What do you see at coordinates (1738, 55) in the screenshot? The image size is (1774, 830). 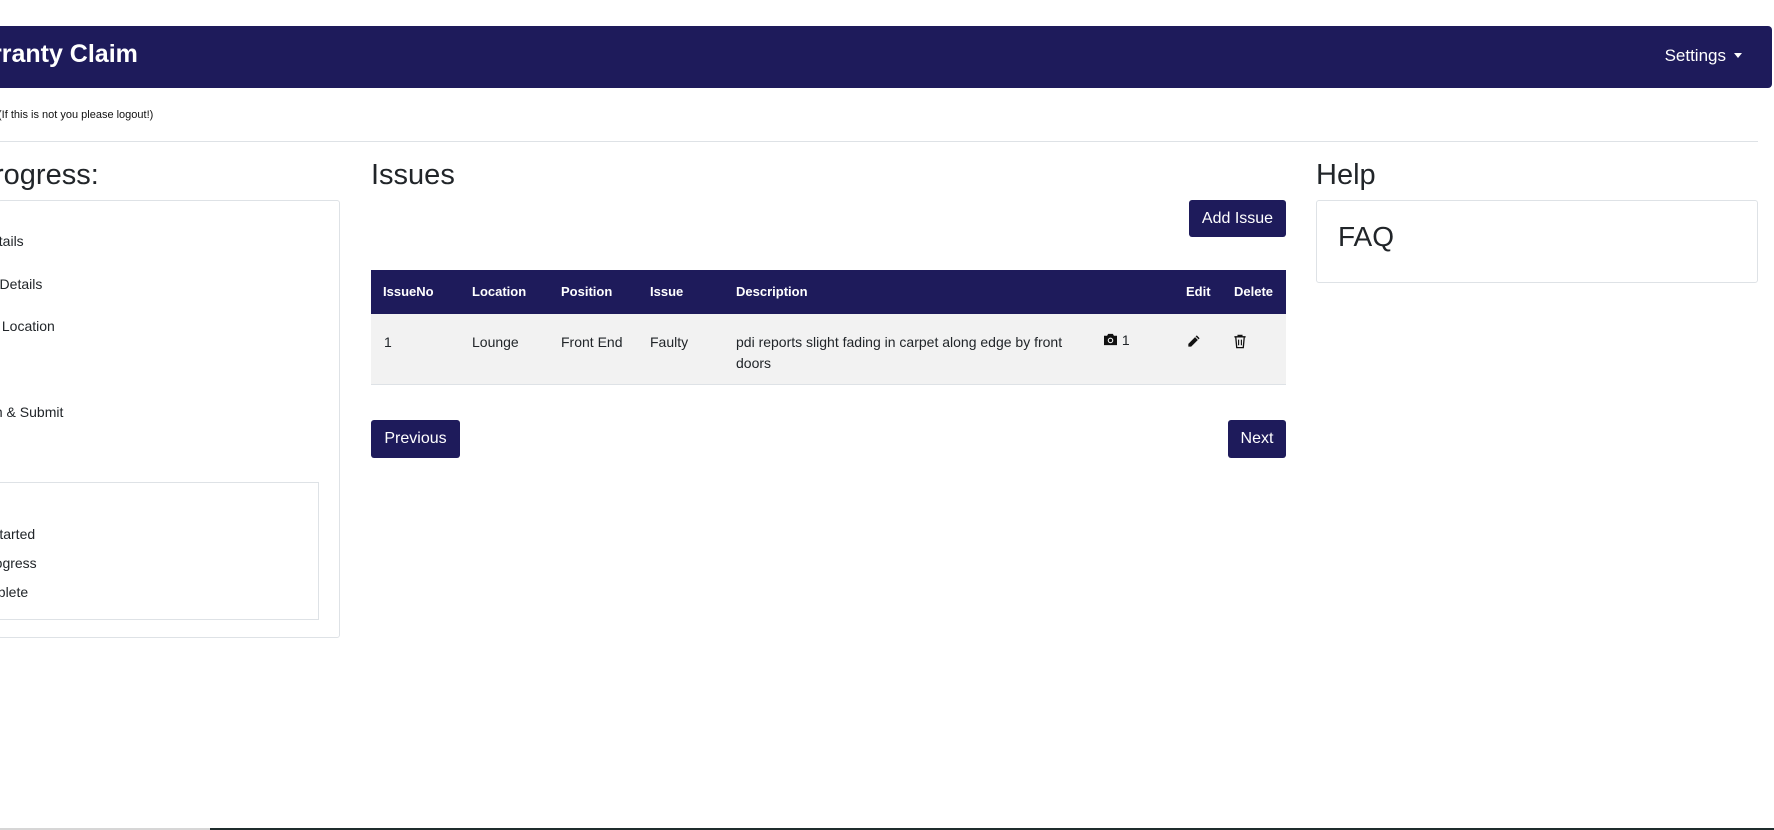 I see `caret-down-icon` at bounding box center [1738, 55].